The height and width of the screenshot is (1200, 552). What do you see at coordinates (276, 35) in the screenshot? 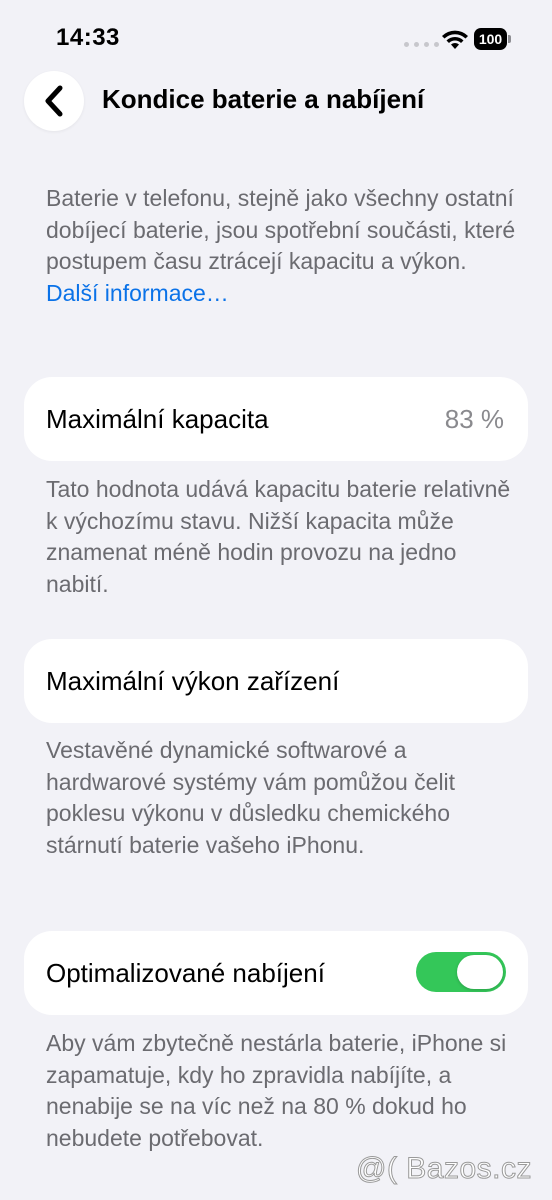
I see `status-bar: 14:33 100` at bounding box center [276, 35].